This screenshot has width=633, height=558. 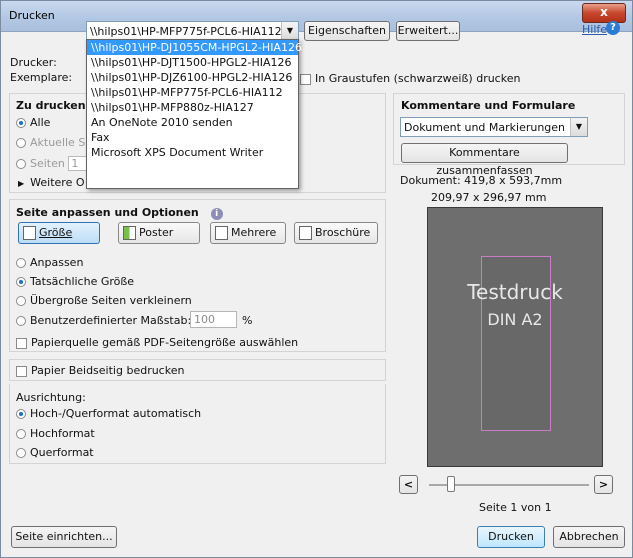 I want to click on booklet-mode-button: Broschüre, so click(x=336, y=233).